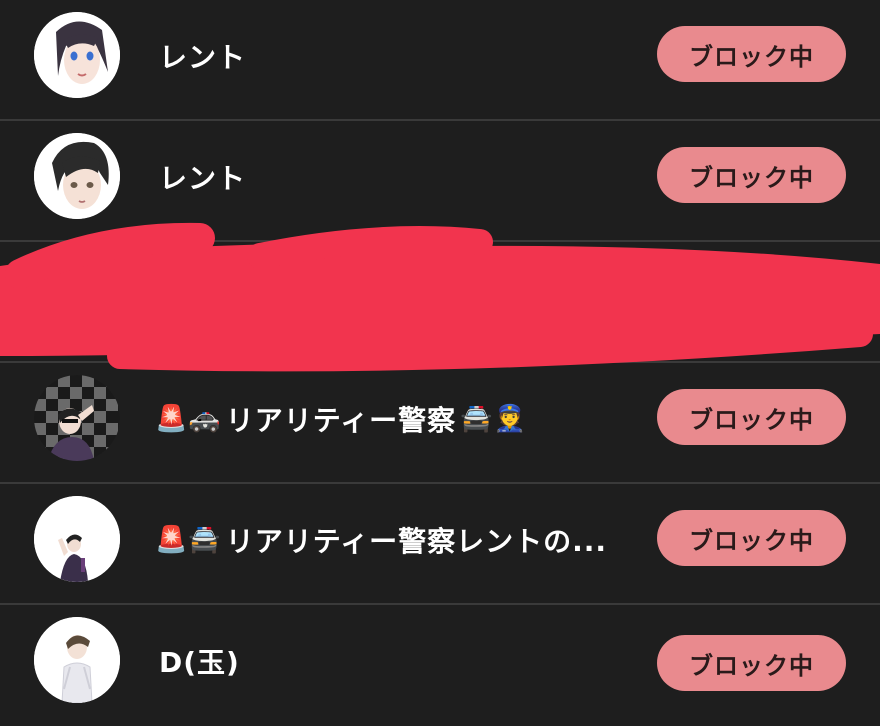 The height and width of the screenshot is (726, 880). Describe the element at coordinates (188, 540) in the screenshot. I see `siren-police-car-emoji: 🚨🚔` at that location.